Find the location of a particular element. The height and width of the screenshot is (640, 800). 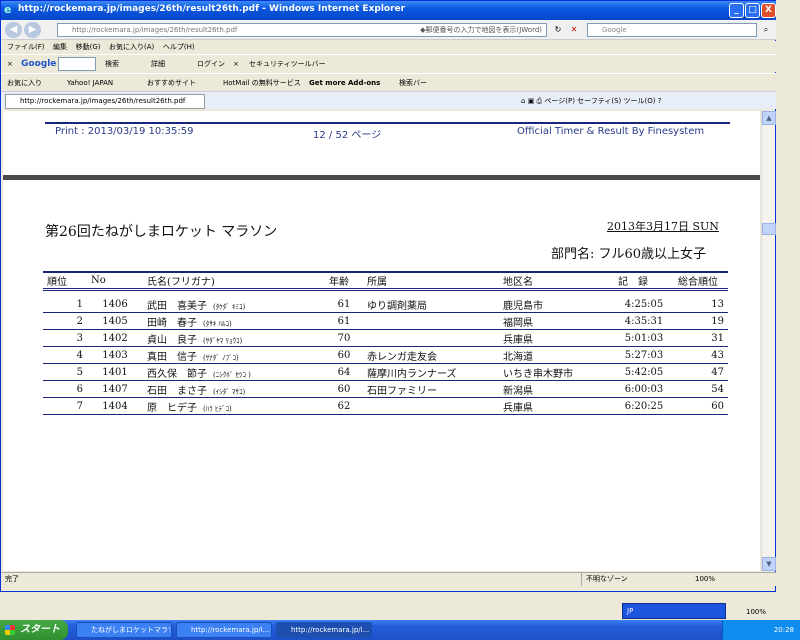

toolbar-close-icon-2: × is located at coordinates (236, 64).